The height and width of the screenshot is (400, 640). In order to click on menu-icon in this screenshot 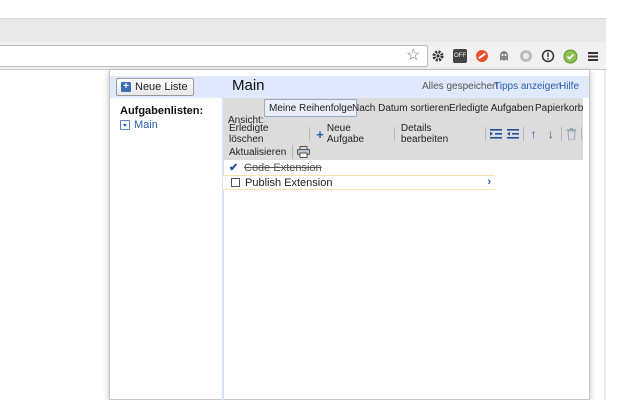, I will do `click(593, 56)`.